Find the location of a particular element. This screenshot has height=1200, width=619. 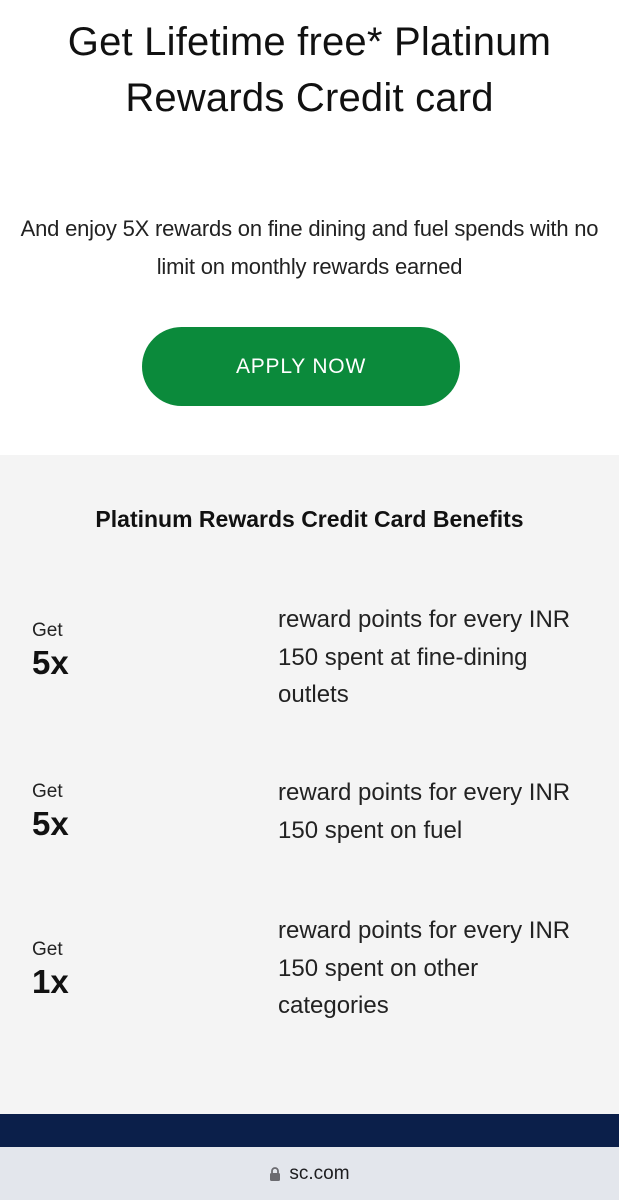

benefit-multiplier-block: Get 1x is located at coordinates (132, 970).